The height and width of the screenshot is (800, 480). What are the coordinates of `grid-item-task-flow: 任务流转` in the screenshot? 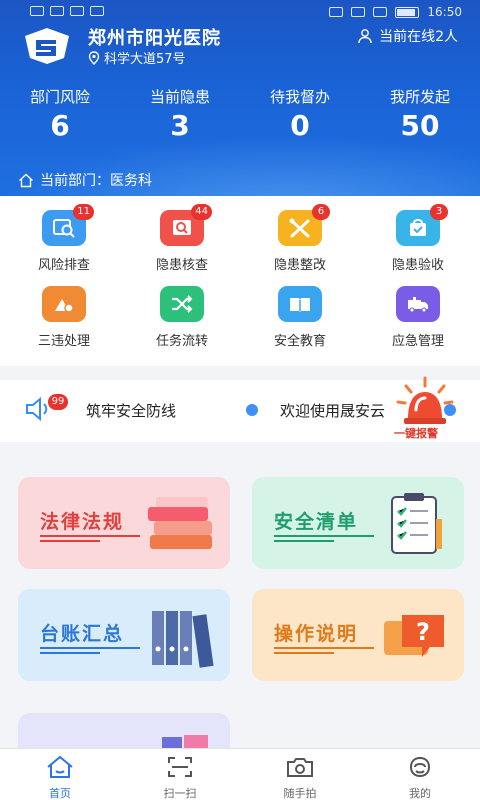 It's located at (182, 317).